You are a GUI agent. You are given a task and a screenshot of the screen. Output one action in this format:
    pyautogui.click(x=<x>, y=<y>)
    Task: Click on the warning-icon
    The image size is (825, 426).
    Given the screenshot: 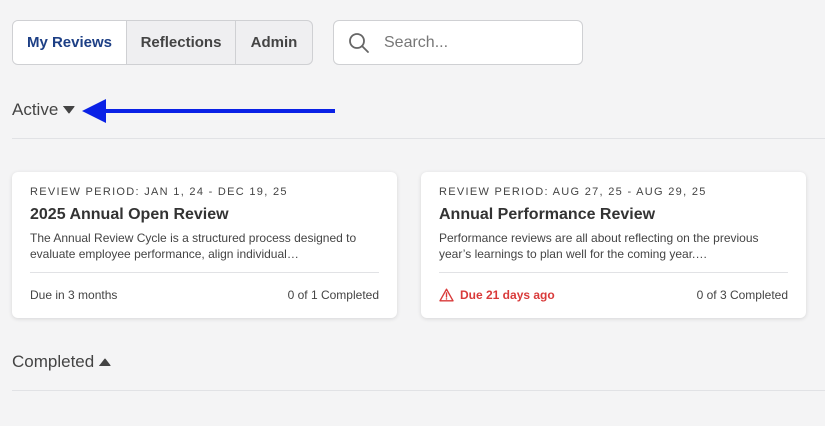 What is the action you would take?
    pyautogui.click(x=446, y=295)
    